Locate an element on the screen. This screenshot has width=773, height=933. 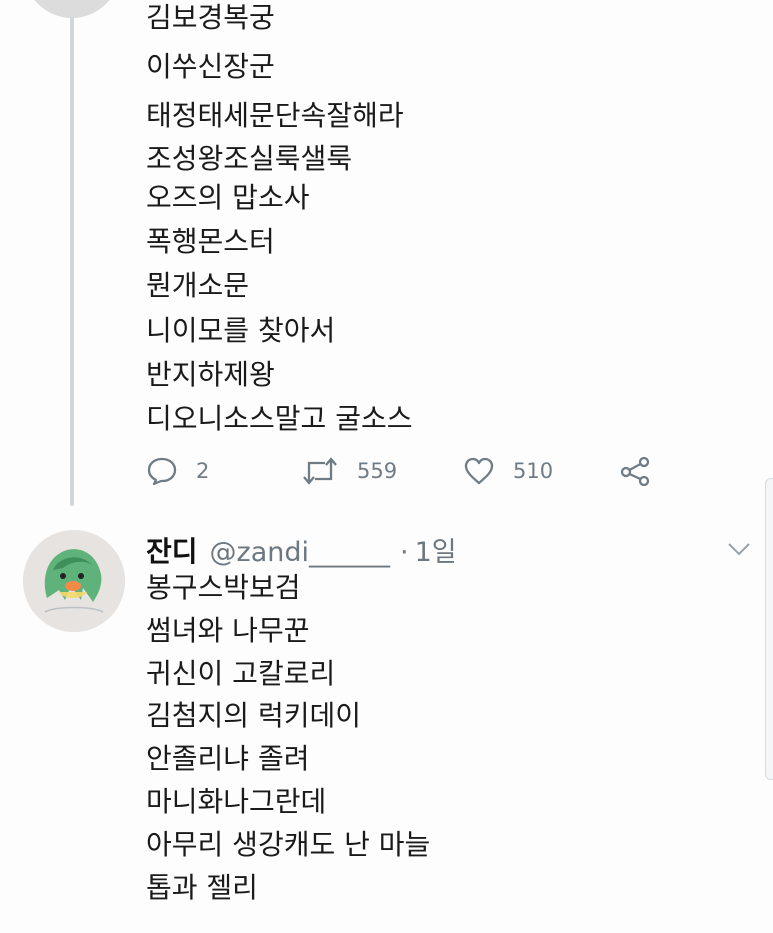
timestamp: 1일 is located at coordinates (436, 549).